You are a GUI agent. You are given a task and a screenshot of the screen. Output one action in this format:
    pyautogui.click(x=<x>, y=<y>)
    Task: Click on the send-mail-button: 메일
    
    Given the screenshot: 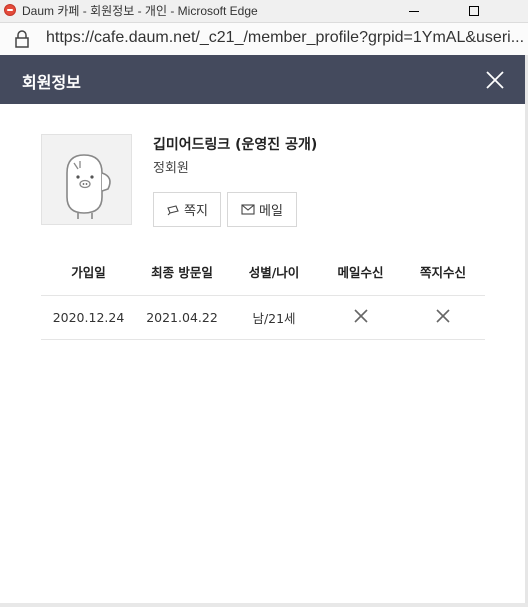 What is the action you would take?
    pyautogui.click(x=262, y=209)
    